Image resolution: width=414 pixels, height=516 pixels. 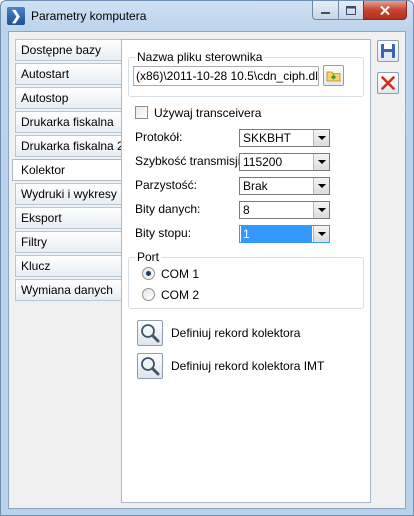 I want to click on define-collector-label: Definiuj rekord kolektora, so click(x=235, y=333).